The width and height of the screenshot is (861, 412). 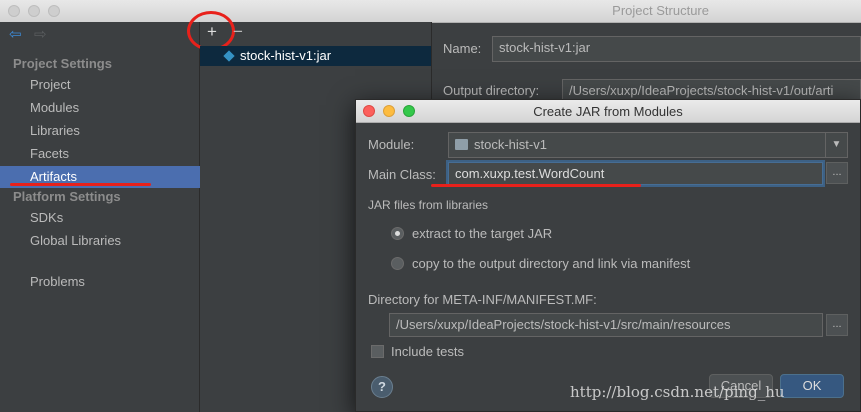 What do you see at coordinates (55, 130) in the screenshot?
I see `sidebar-item-libraries: Libraries` at bounding box center [55, 130].